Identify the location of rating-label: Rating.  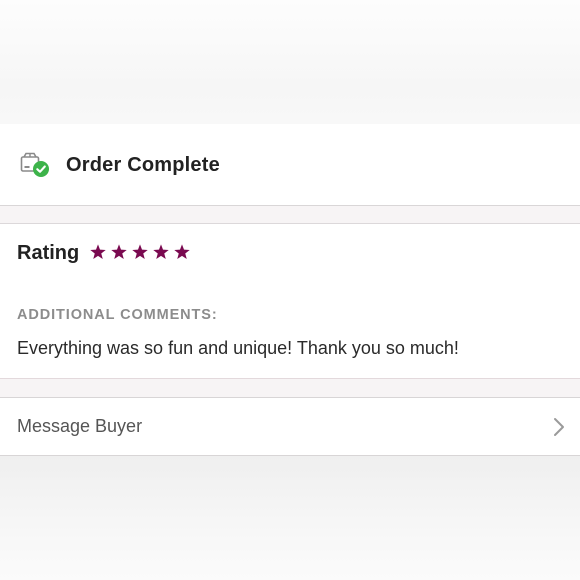
(48, 253).